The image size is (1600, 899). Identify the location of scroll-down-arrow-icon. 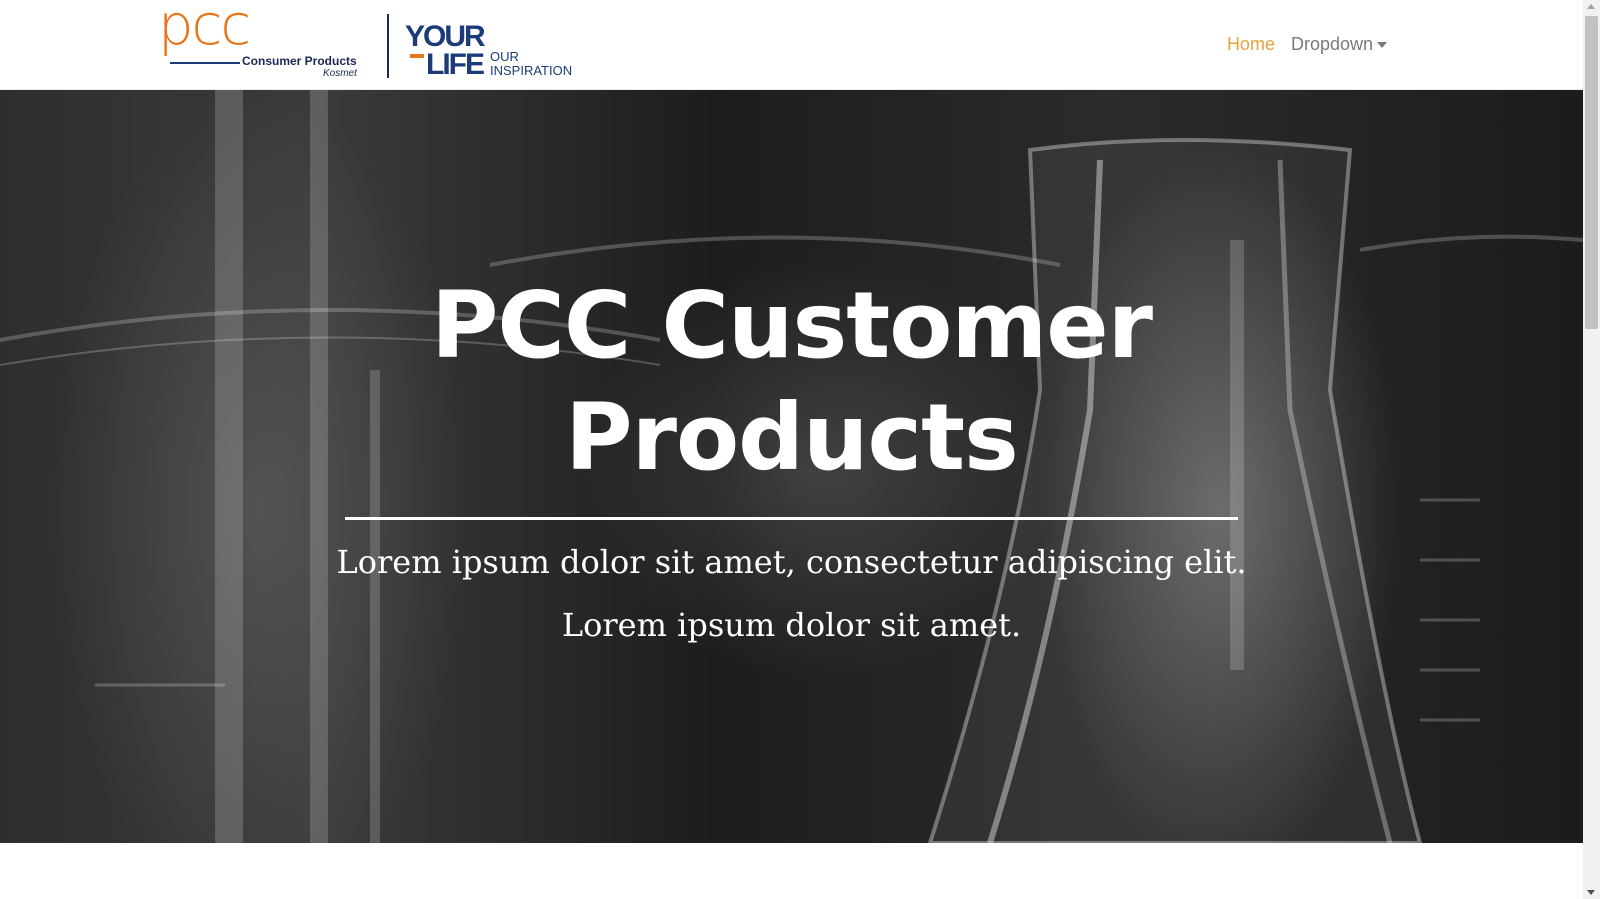
(1591, 892).